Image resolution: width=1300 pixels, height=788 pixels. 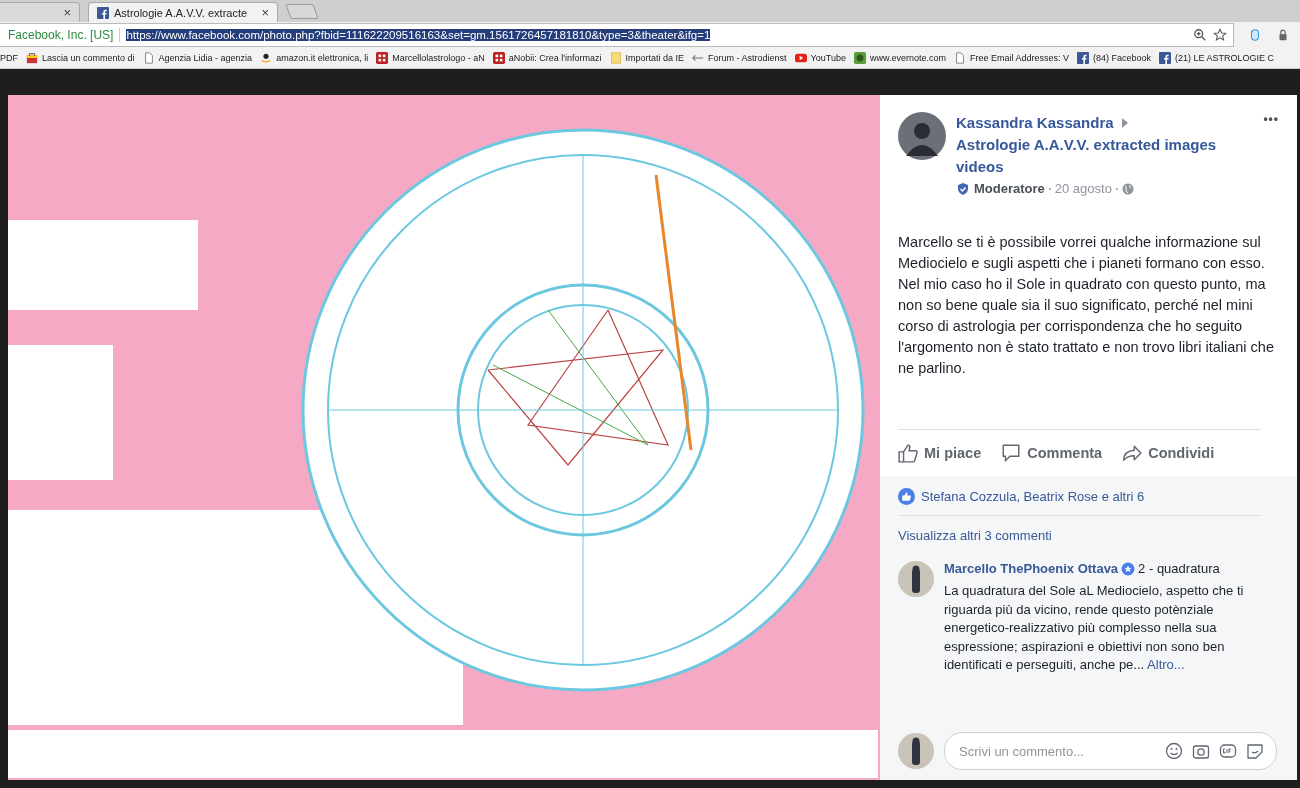 I want to click on speech-bubble-icon, so click(x=1011, y=453).